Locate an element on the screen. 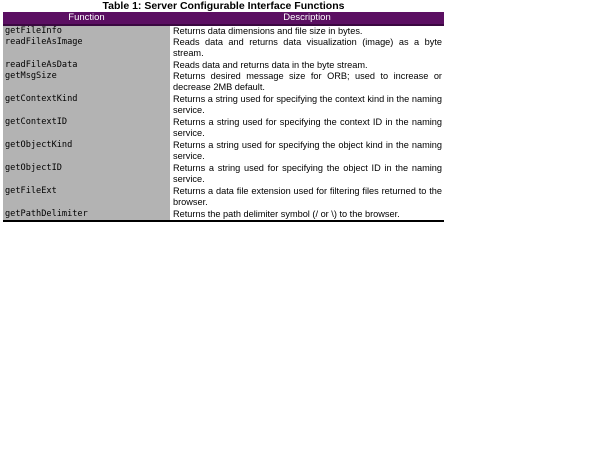  table-header: Function Description is located at coordinates (223, 19).